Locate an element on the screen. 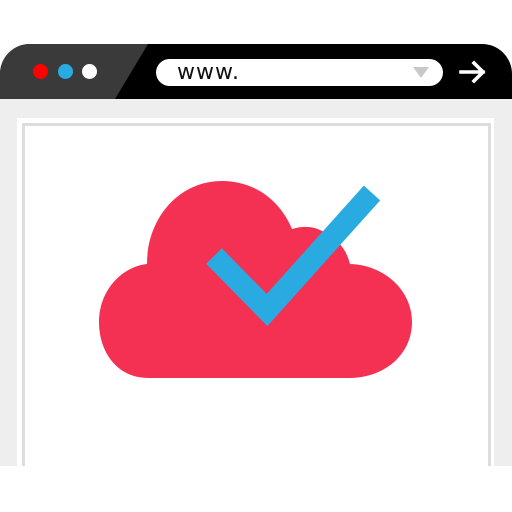  title-bar: www. is located at coordinates (256, 71).